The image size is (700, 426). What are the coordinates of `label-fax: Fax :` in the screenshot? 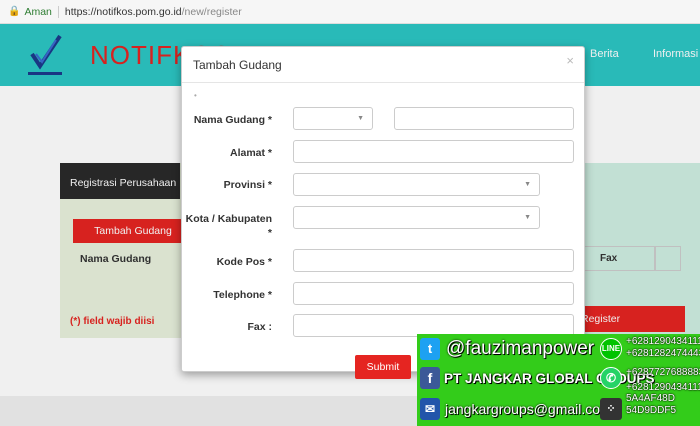 It's located at (259, 327).